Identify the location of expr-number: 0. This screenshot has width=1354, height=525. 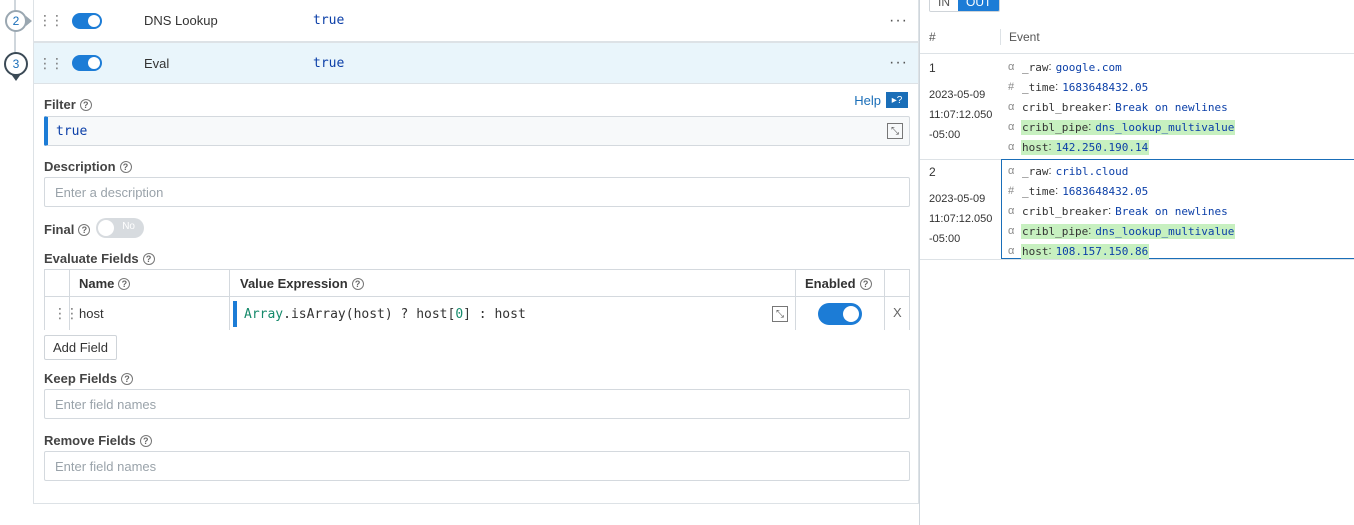
(459, 314).